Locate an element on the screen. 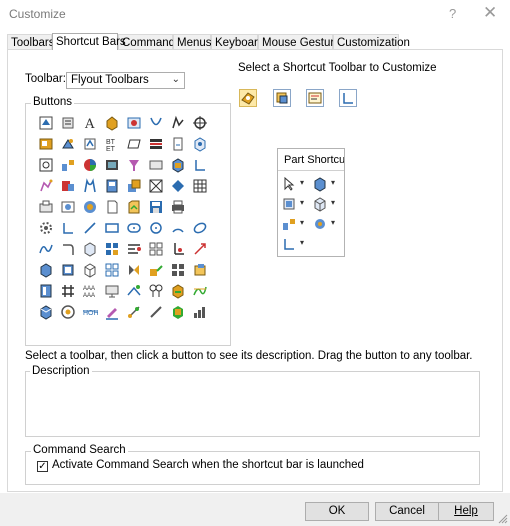 The image size is (510, 526). tab-toolbars: Toolbars is located at coordinates (30, 41).